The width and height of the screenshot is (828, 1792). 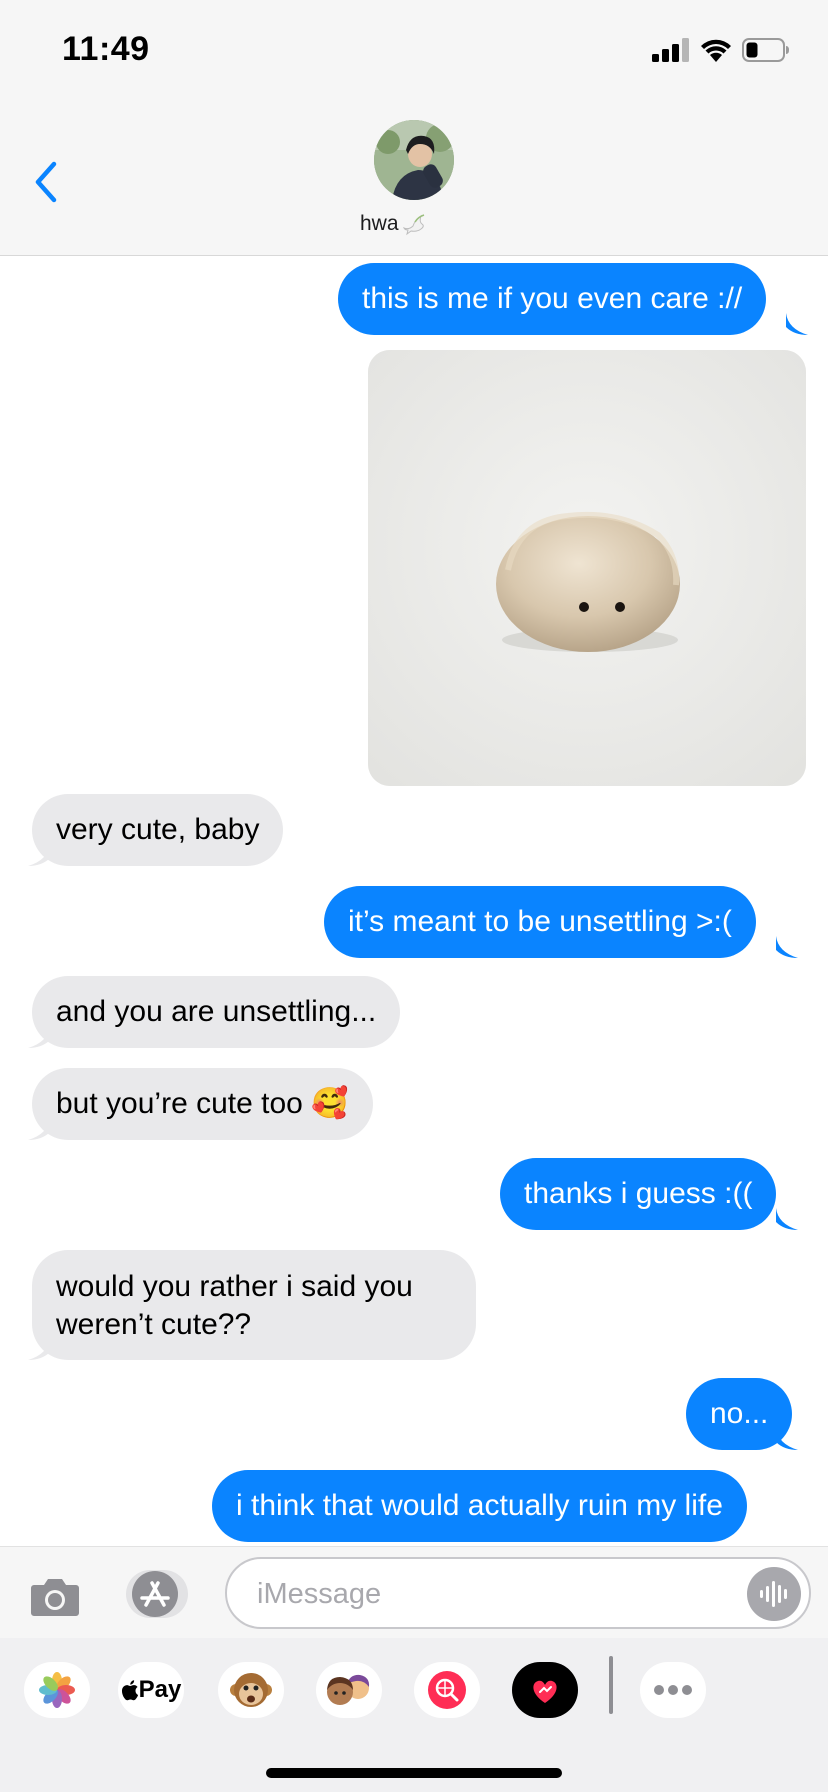 I want to click on apple-pay-button: Pay, so click(x=151, y=1690).